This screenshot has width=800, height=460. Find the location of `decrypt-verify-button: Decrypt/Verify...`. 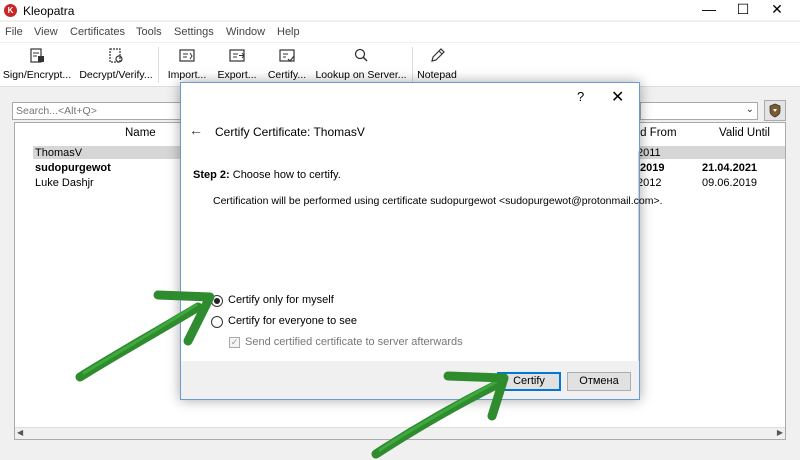

decrypt-verify-button: Decrypt/Verify... is located at coordinates (116, 65).